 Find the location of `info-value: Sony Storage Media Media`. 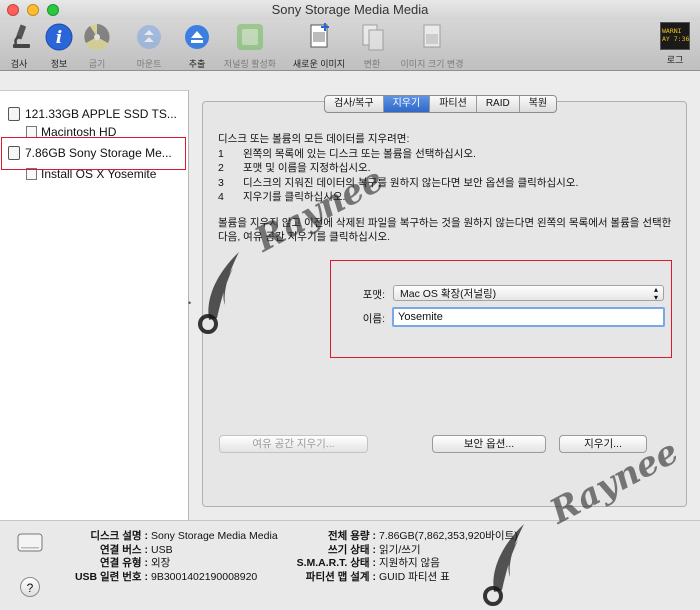

info-value: Sony Storage Media Media is located at coordinates (214, 536).